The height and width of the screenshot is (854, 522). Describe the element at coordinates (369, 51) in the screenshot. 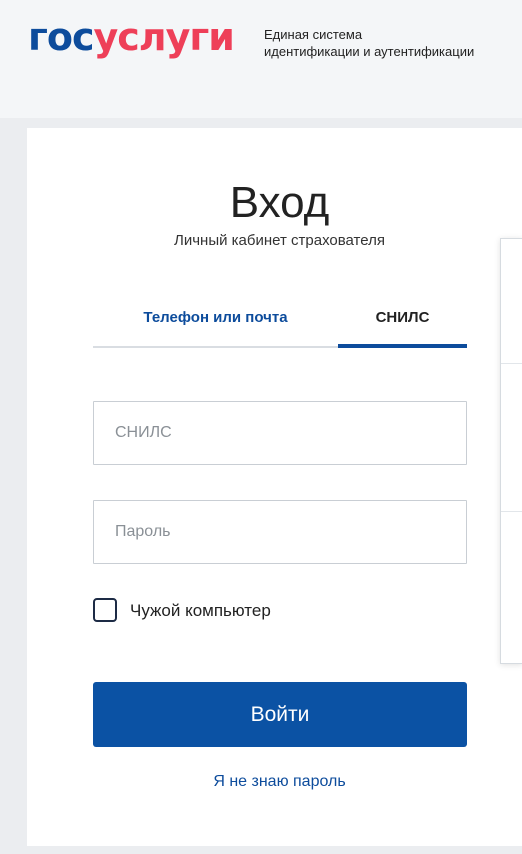

I see `tagline-line-2: идентификации и аутентификации` at that location.